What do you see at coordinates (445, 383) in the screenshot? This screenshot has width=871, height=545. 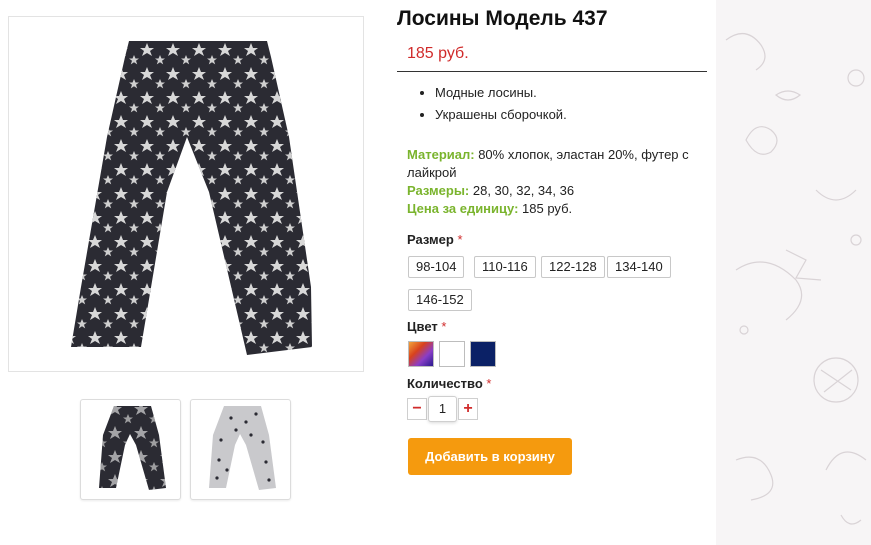 I see `quantity-label-text: Количество` at bounding box center [445, 383].